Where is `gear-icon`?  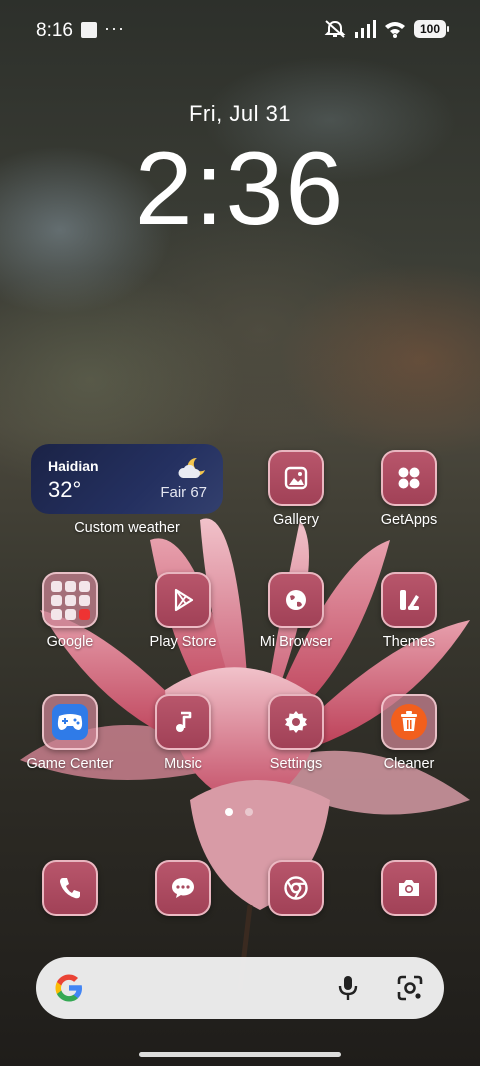 gear-icon is located at coordinates (296, 722).